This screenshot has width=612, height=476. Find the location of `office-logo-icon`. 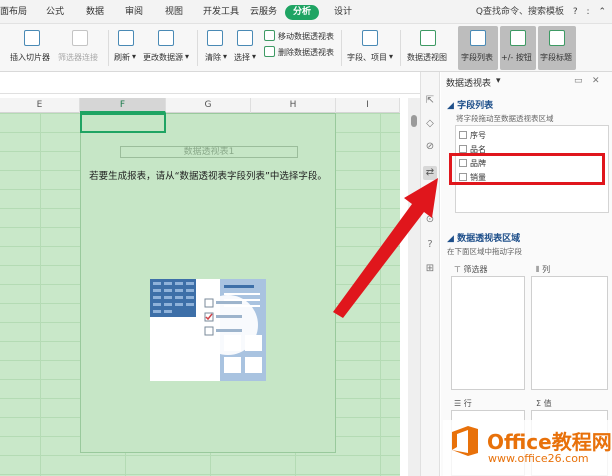

office-logo-icon is located at coordinates (465, 441).